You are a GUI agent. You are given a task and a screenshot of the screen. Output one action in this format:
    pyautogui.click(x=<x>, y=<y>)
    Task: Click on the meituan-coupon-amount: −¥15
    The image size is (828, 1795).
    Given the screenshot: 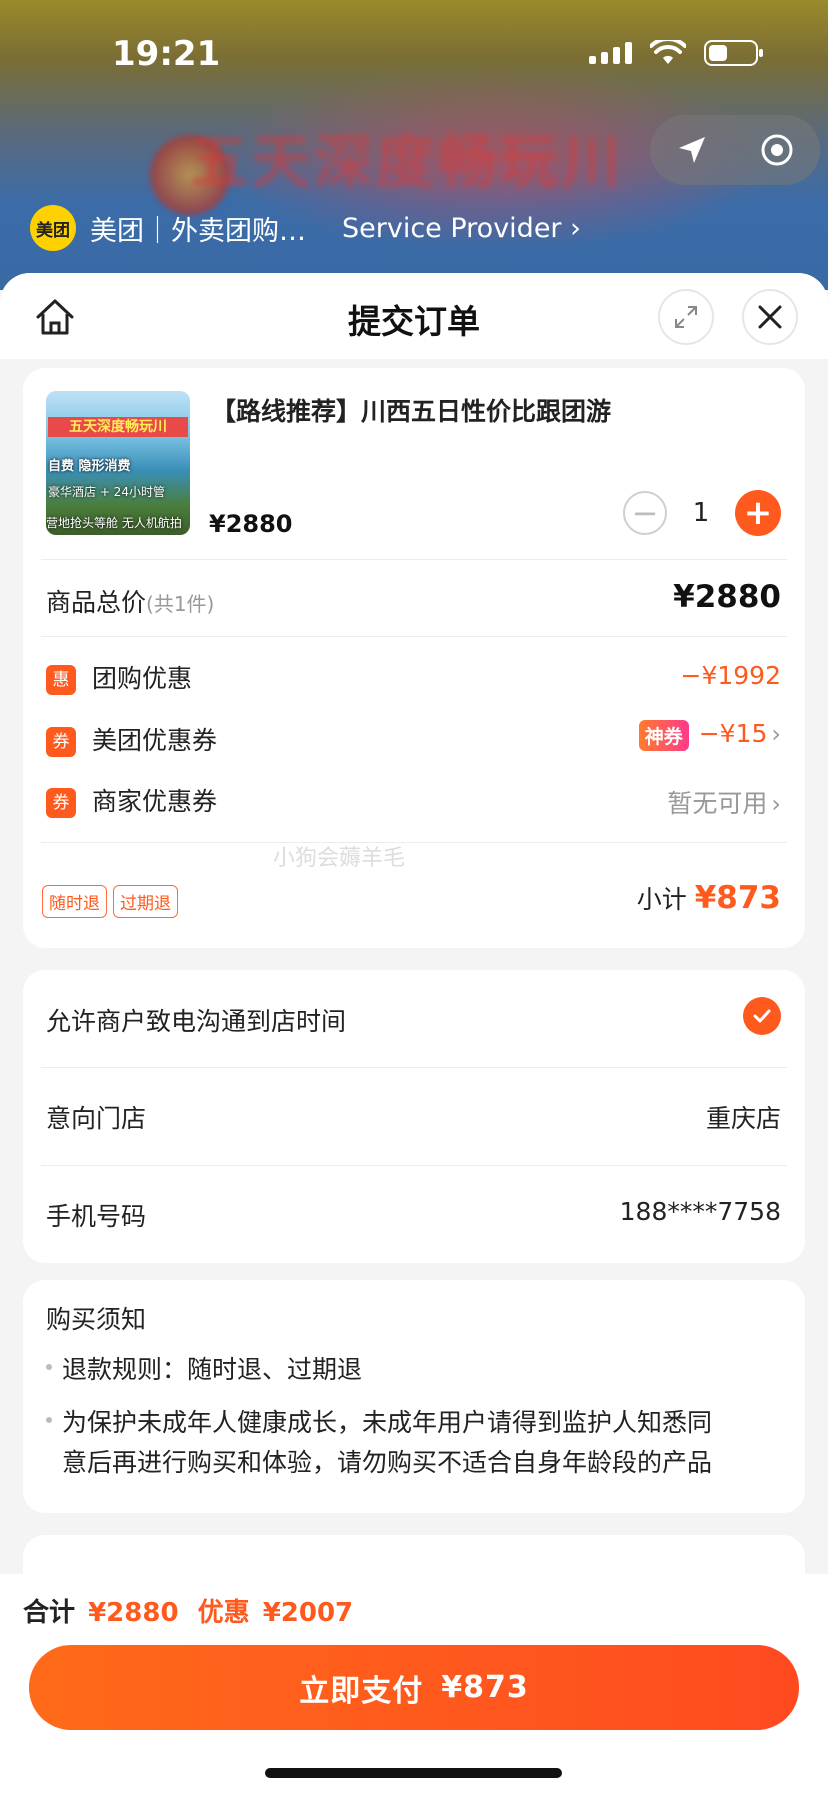 What is the action you would take?
    pyautogui.click(x=733, y=733)
    